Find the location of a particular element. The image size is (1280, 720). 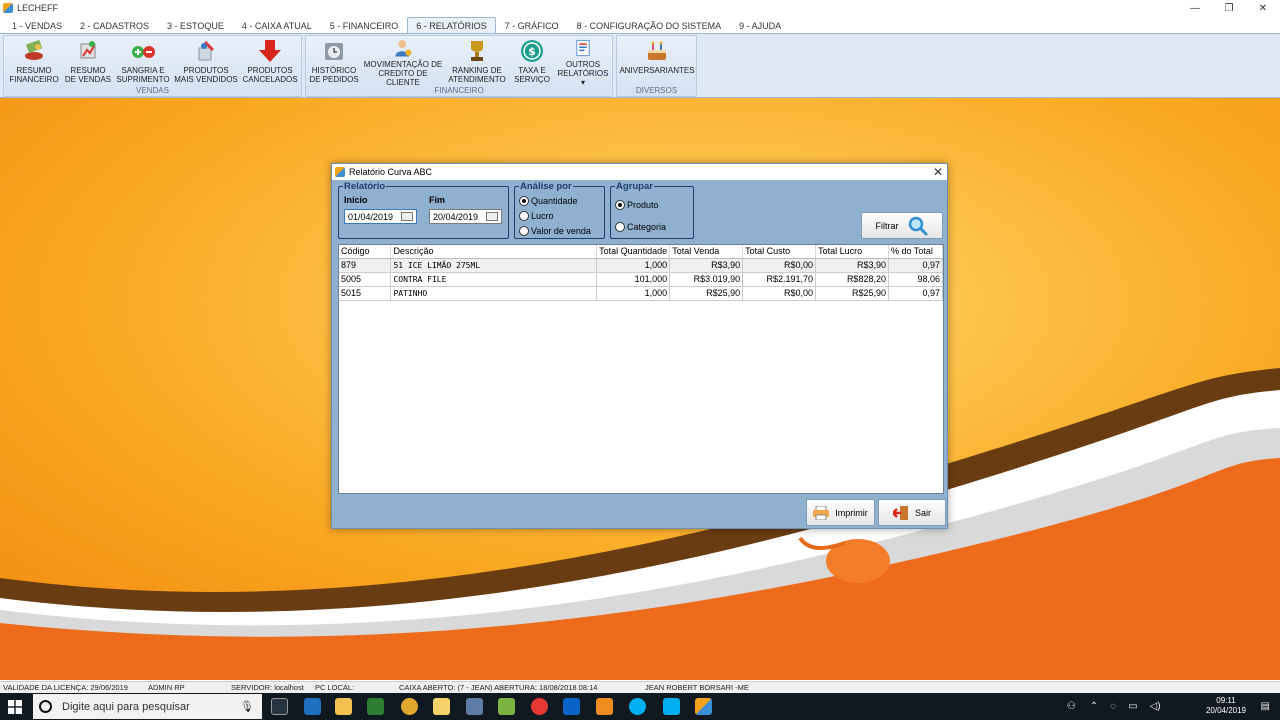

historico-pedidos-button: HISTÓRICO DE PEDIDOS is located at coordinates (334, 62).